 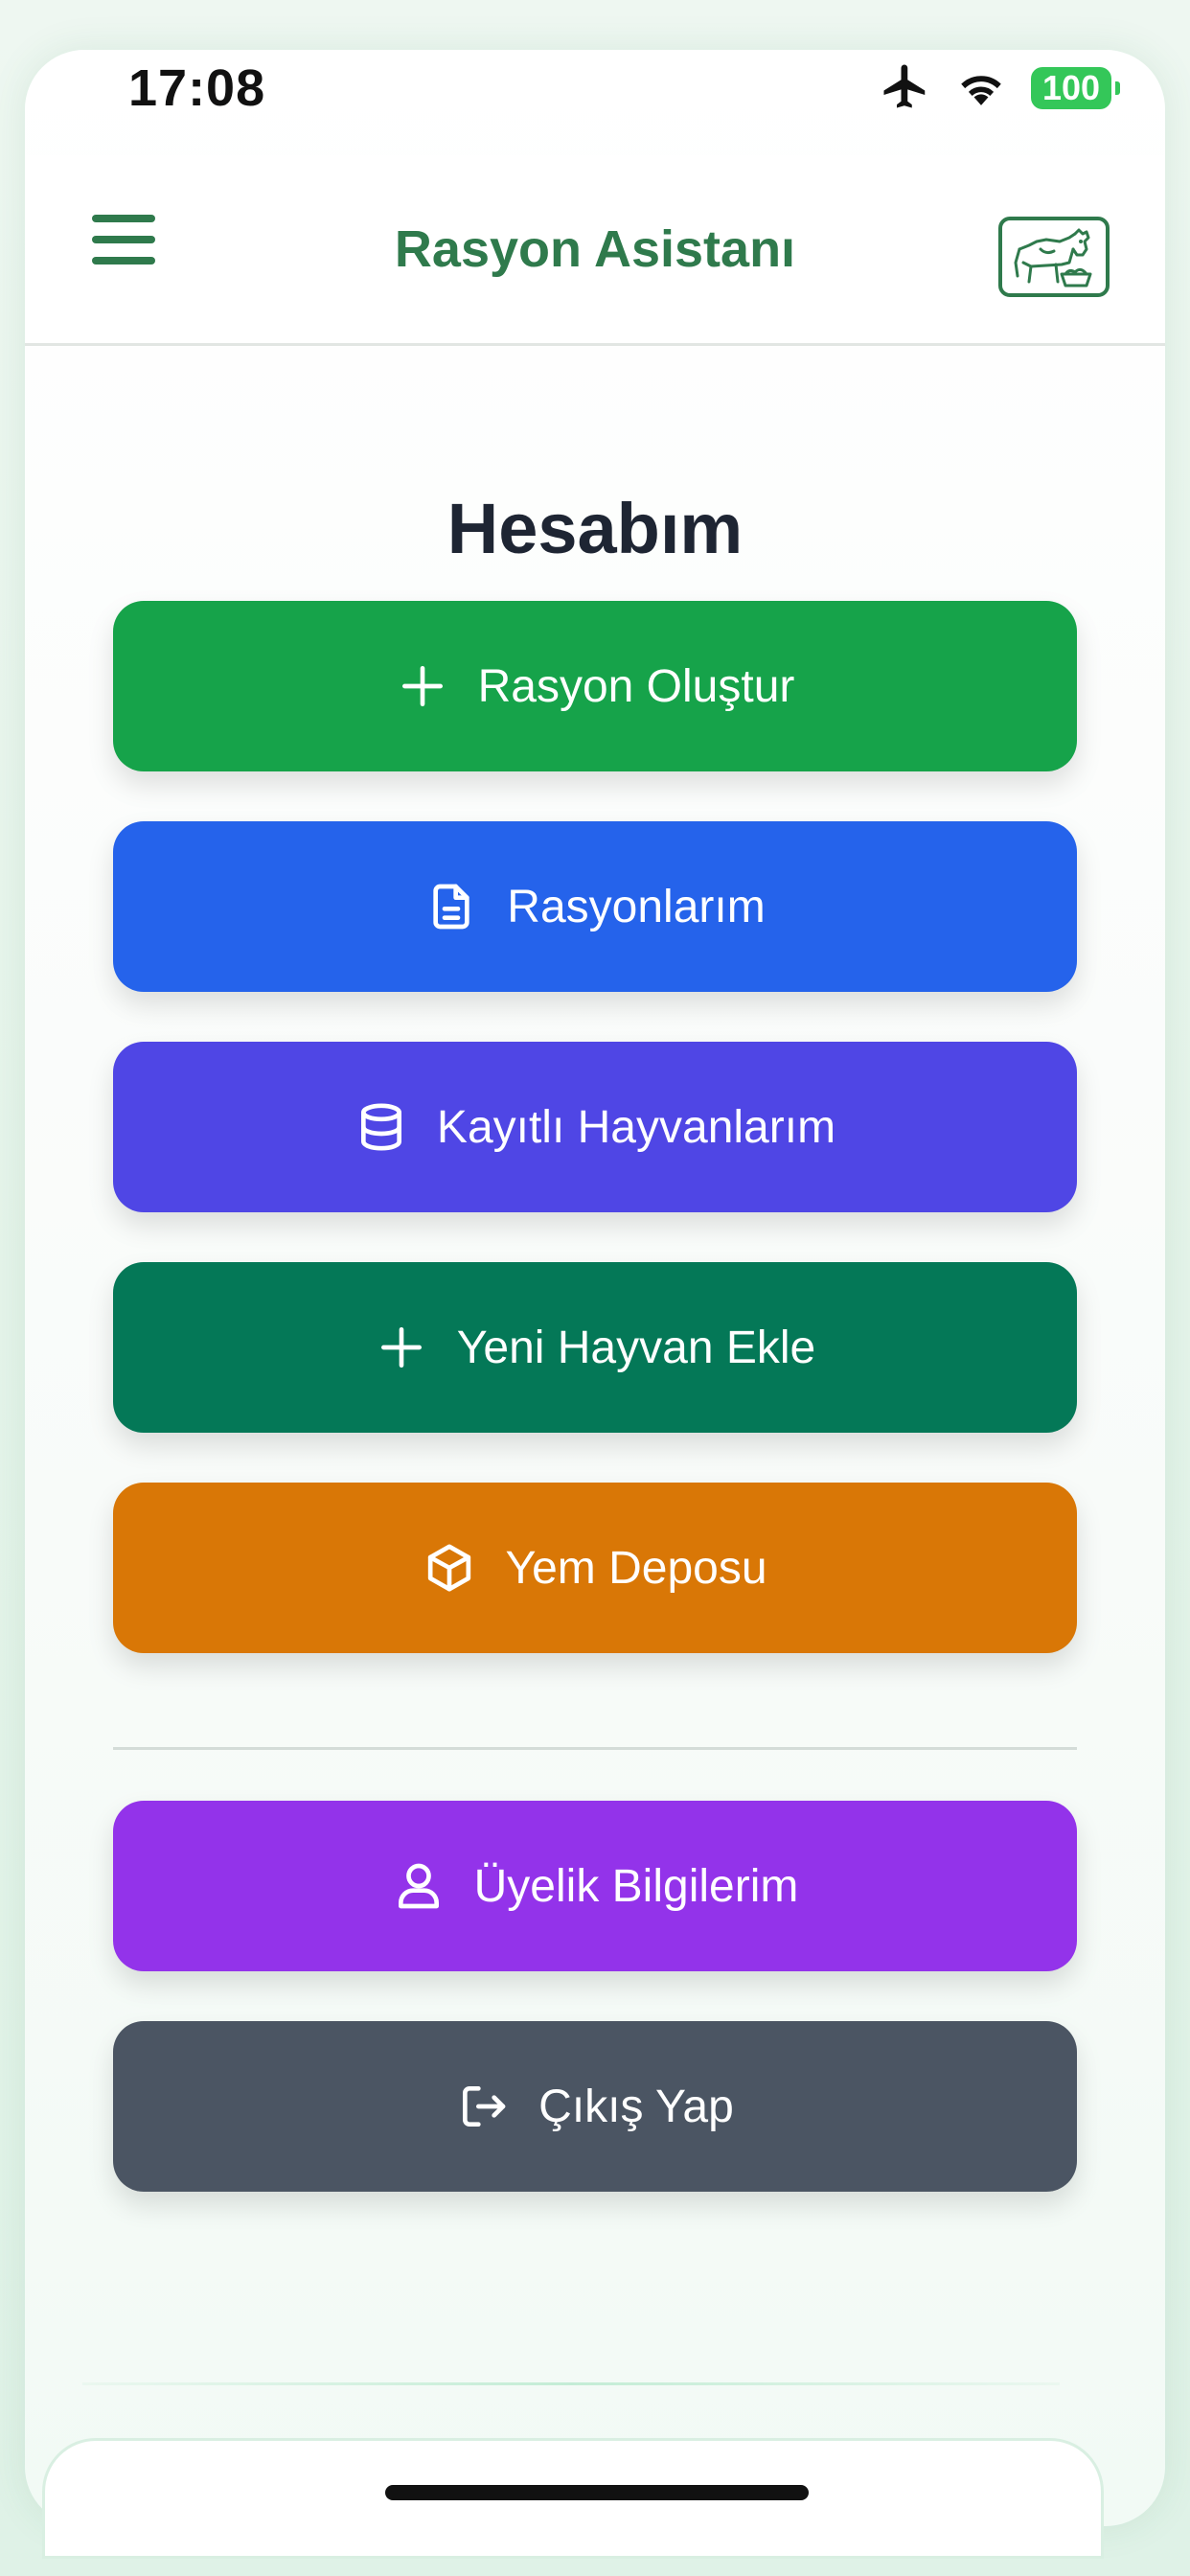 I want to click on feed-storage-button: Yem Deposu, so click(x=595, y=1568).